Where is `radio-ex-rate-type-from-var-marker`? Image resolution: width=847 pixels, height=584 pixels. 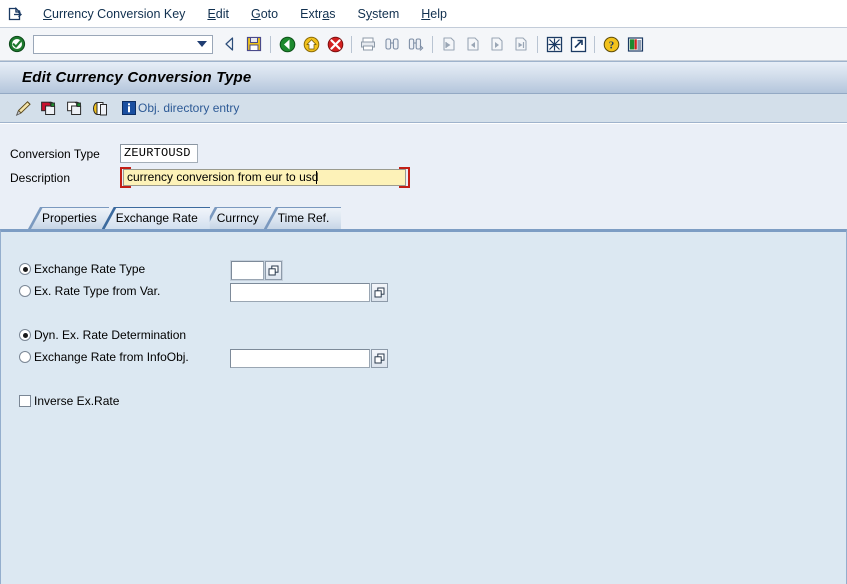 radio-ex-rate-type-from-var-marker is located at coordinates (25, 291).